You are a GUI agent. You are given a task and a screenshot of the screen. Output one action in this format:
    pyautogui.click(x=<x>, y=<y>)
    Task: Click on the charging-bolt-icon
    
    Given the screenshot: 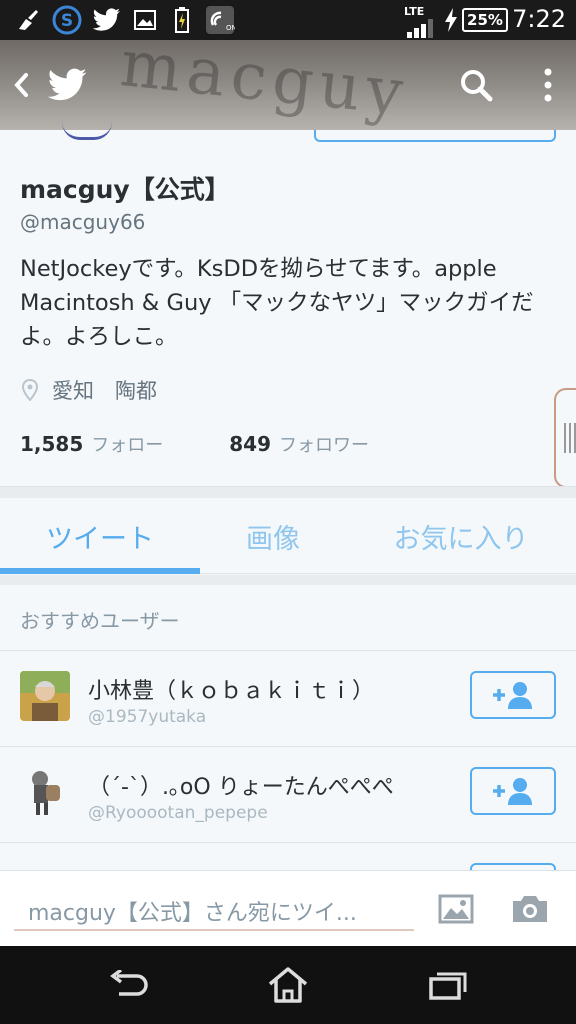 What is the action you would take?
    pyautogui.click(x=451, y=20)
    